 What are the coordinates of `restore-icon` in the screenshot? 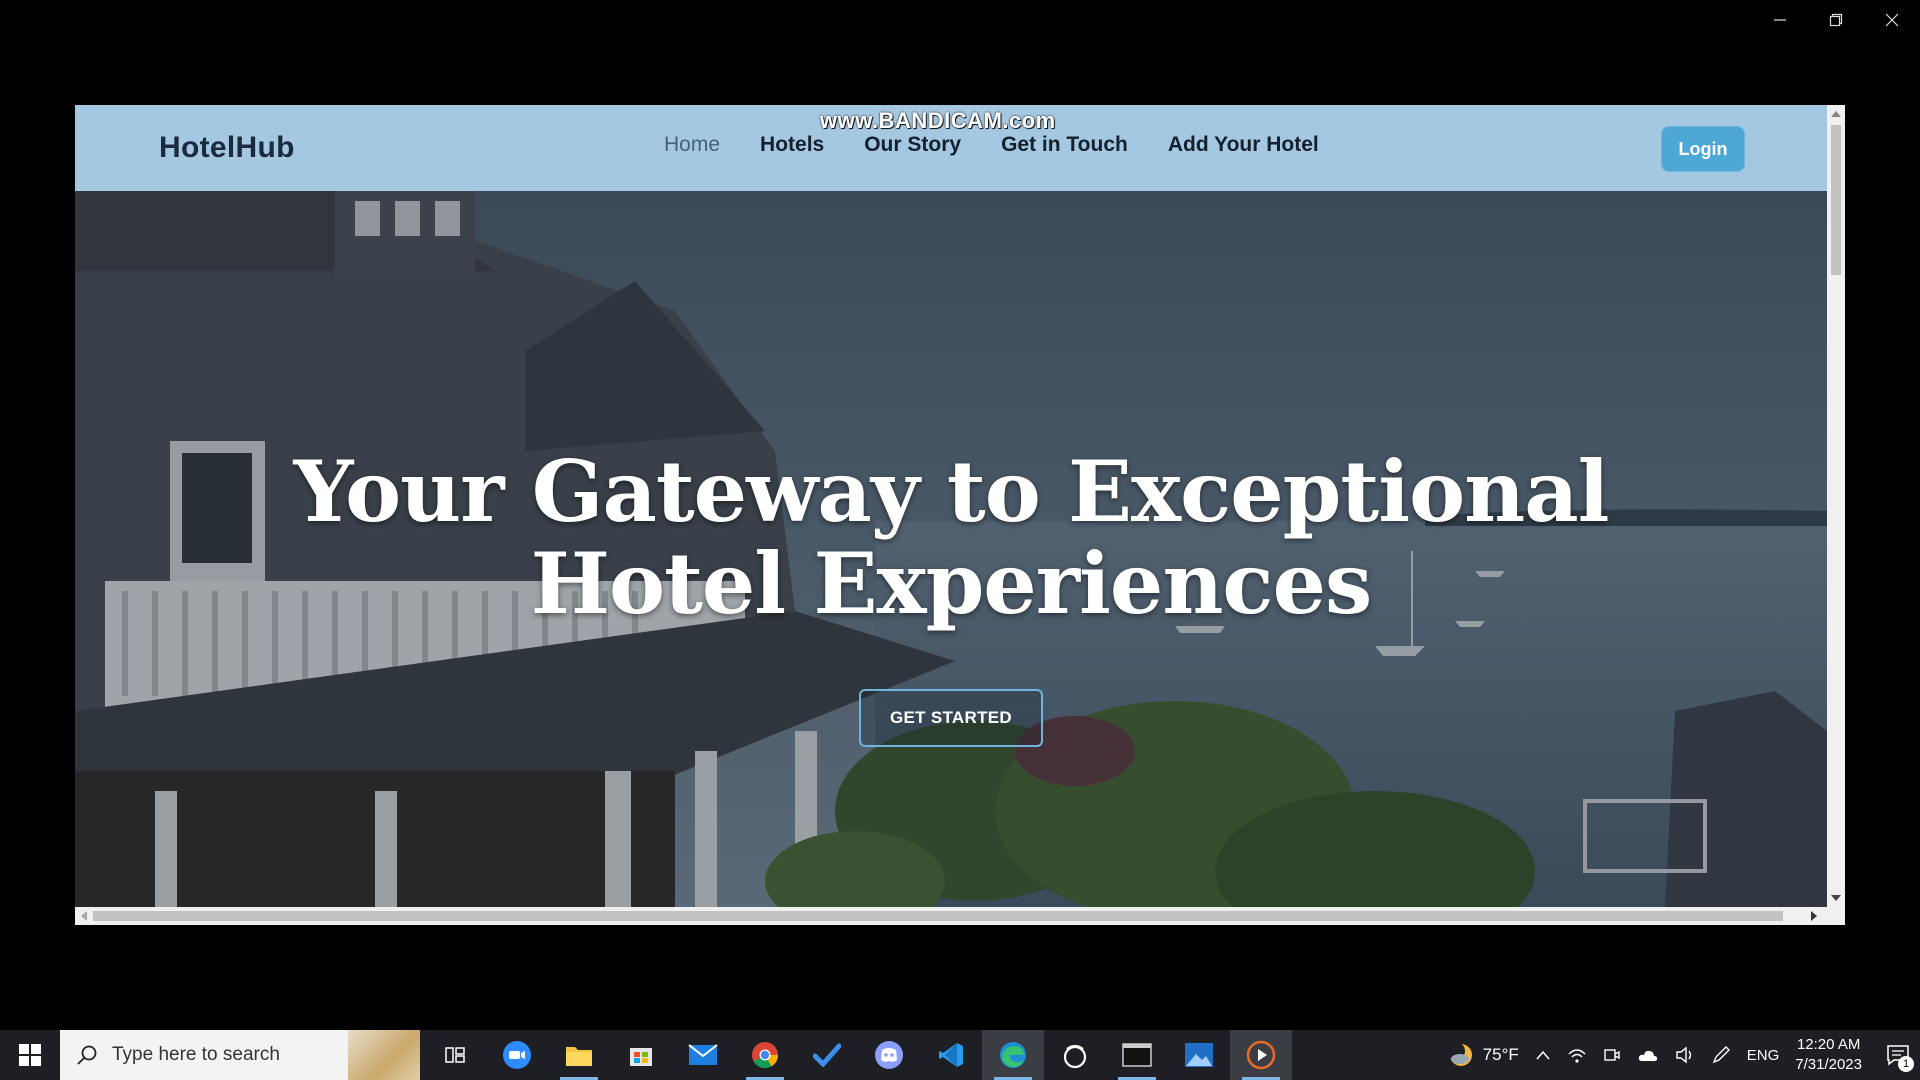 It's located at (1836, 20).